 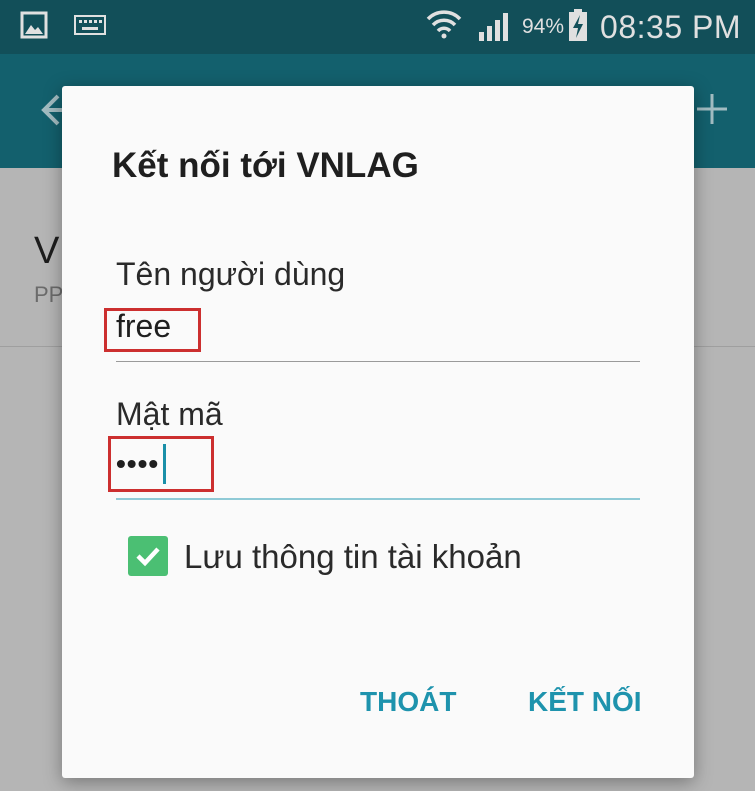 What do you see at coordinates (169, 414) in the screenshot?
I see `password-label: Mật mã` at bounding box center [169, 414].